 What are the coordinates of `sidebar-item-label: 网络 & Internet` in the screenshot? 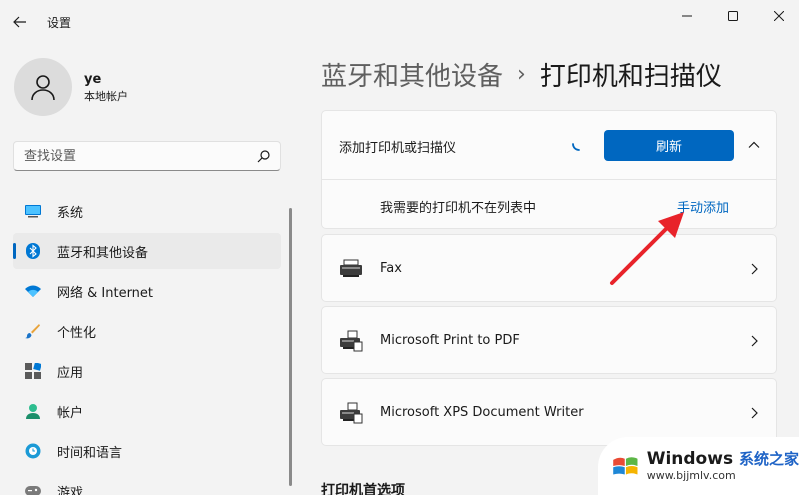 It's located at (105, 293).